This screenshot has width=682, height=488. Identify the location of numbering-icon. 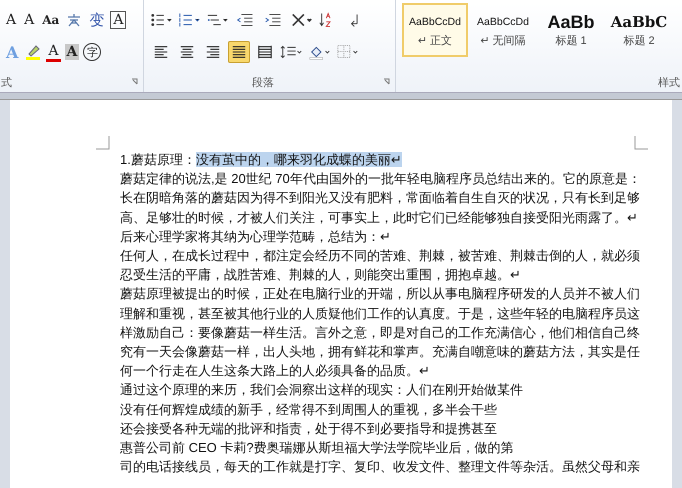
(190, 20).